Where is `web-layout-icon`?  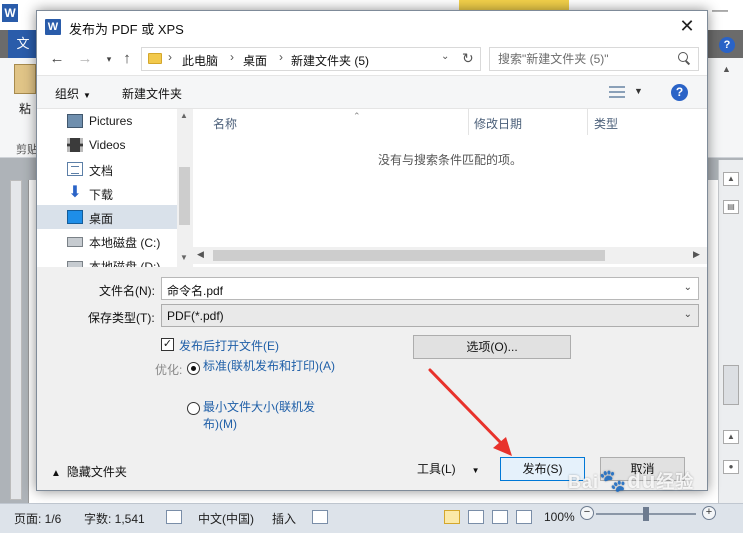
web-layout-icon is located at coordinates (500, 517).